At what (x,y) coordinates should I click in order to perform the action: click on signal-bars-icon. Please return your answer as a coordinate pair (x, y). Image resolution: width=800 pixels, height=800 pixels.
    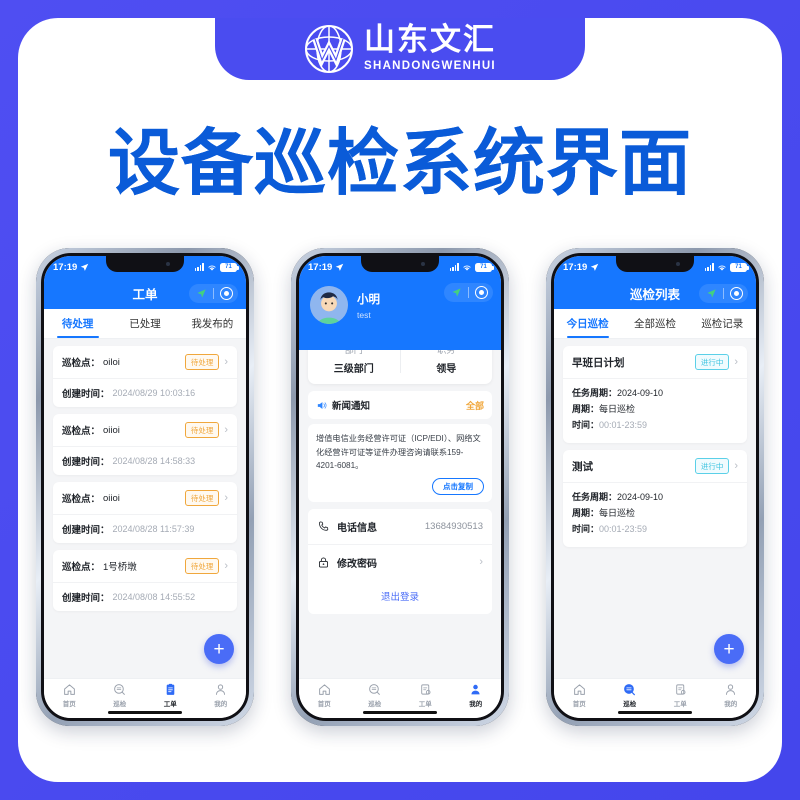
    Looking at the image, I should click on (199, 267).